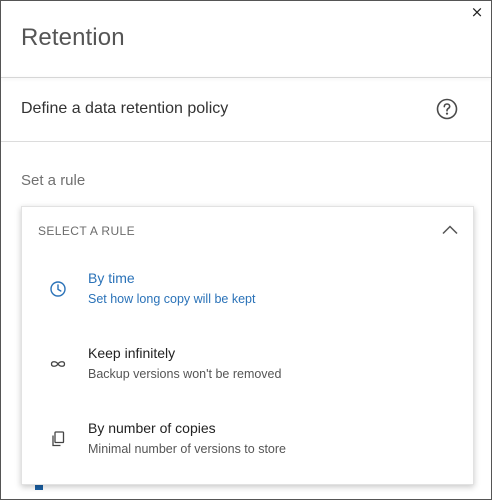 This screenshot has width=492, height=500. Describe the element at coordinates (58, 439) in the screenshot. I see `copies-icon` at that location.